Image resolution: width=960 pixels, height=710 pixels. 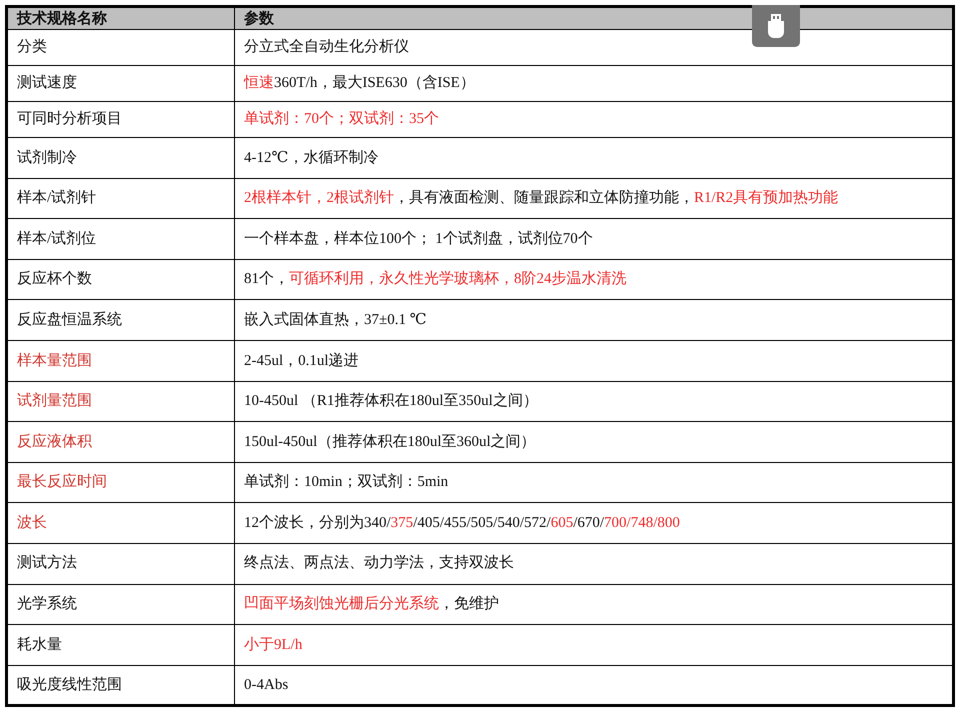 I want to click on spec-name-cell: 分类, so click(x=120, y=48).